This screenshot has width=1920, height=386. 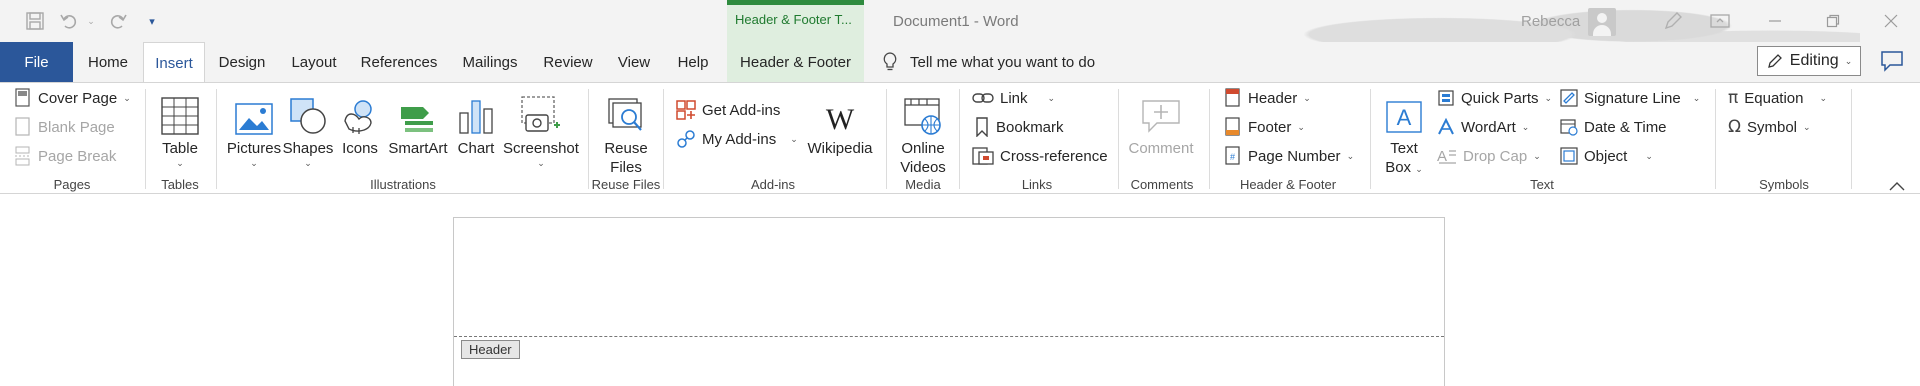 I want to click on bookmark-button: Bookmark, so click(x=1019, y=127).